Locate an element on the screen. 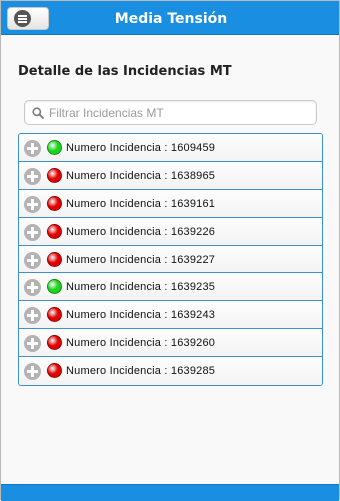  incident-row: Numero Incidencia : 1639243 is located at coordinates (170, 315).